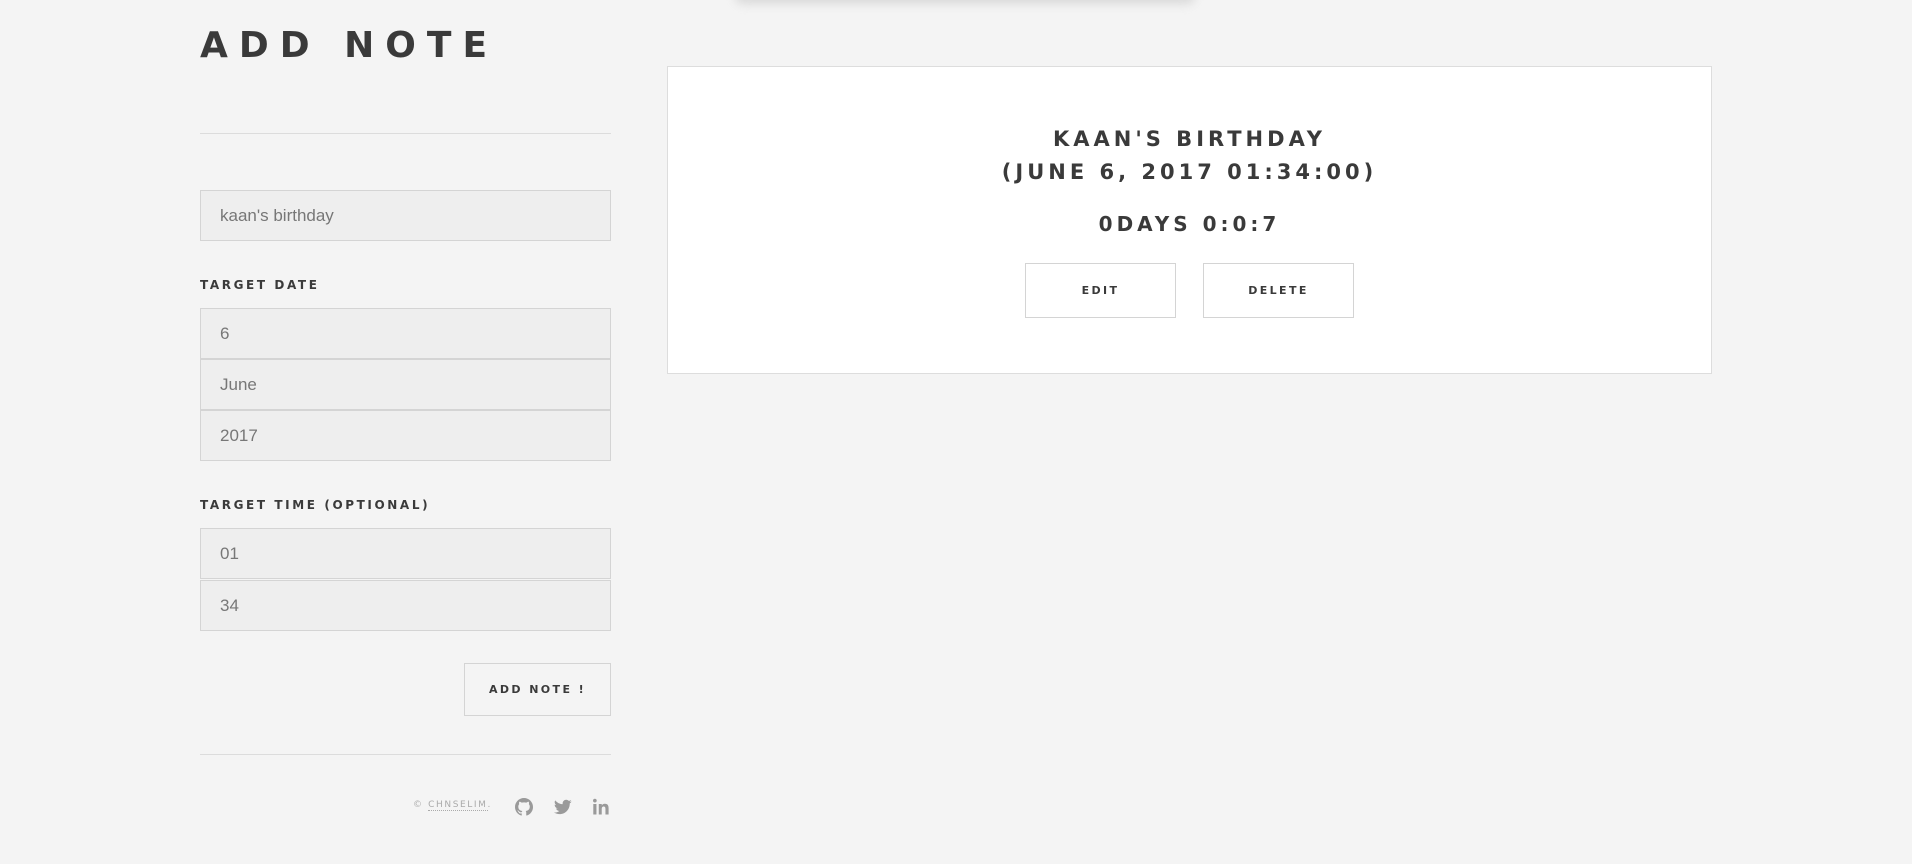 This screenshot has width=1912, height=864. What do you see at coordinates (405, 435) in the screenshot?
I see `year-input` at bounding box center [405, 435].